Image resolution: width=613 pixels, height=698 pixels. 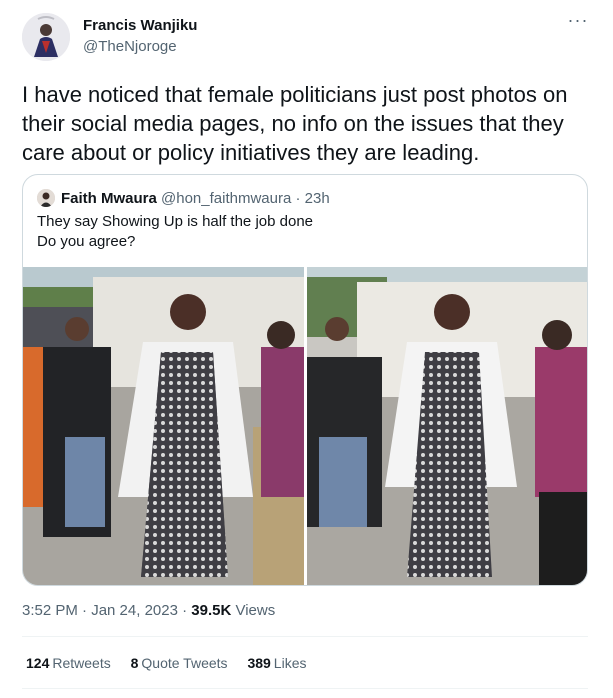 What do you see at coordinates (109, 198) in the screenshot?
I see `quoted-author-name: Faith Mwaura` at bounding box center [109, 198].